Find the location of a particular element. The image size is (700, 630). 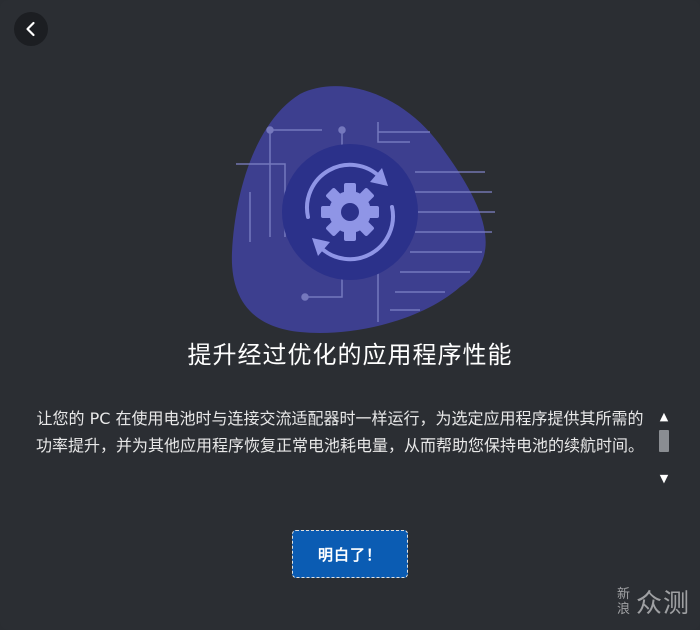

watermark: 新 浪 众测 is located at coordinates (653, 601).